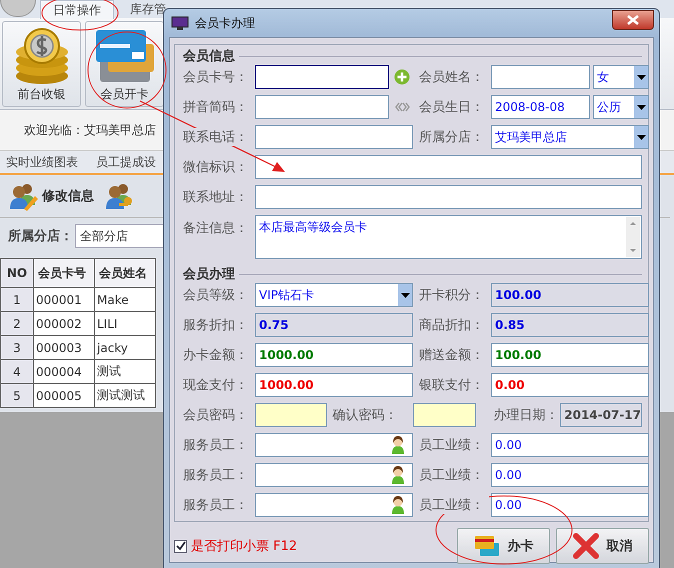 The image size is (674, 568). Describe the element at coordinates (64, 348) in the screenshot. I see `table-cell: 000003` at that location.